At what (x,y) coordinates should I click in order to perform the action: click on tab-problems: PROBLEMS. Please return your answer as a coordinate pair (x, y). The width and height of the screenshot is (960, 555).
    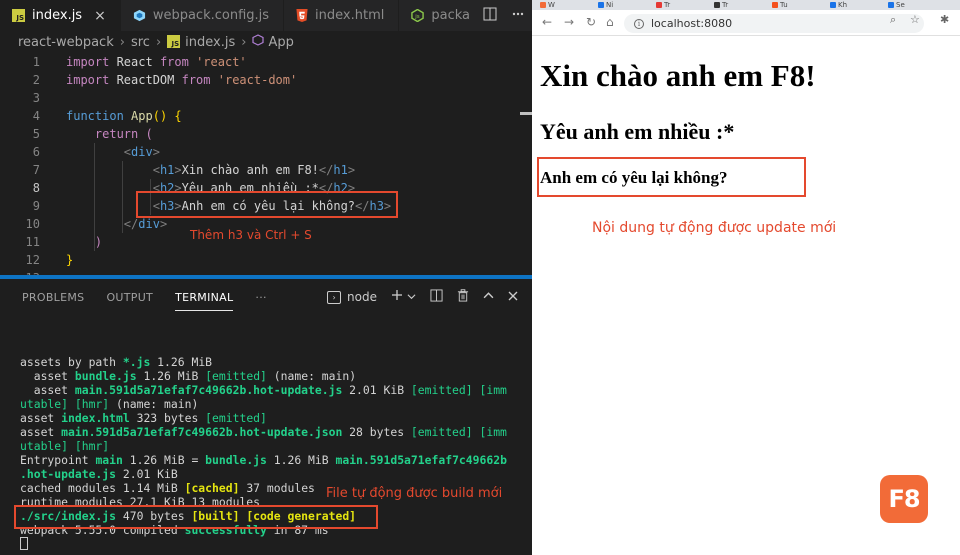
    Looking at the image, I should click on (53, 297).